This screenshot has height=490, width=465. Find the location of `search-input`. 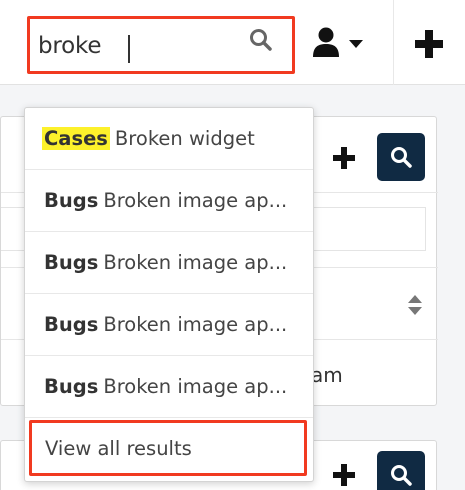

search-input is located at coordinates (138, 46).